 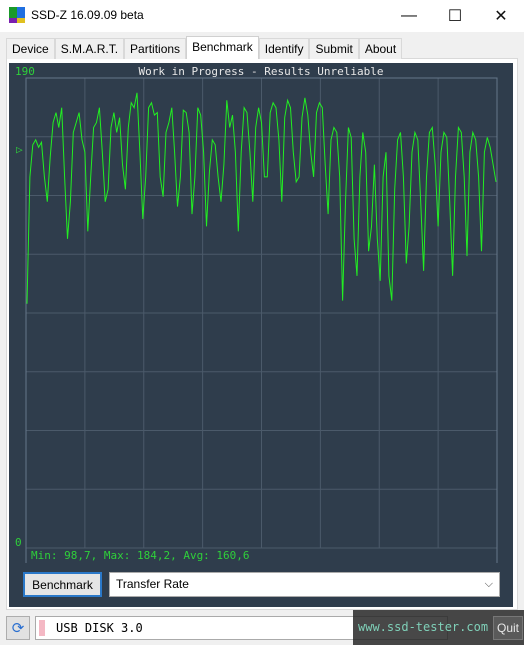 I want to click on watermark: www.ssd-tester.com, so click(x=423, y=627).